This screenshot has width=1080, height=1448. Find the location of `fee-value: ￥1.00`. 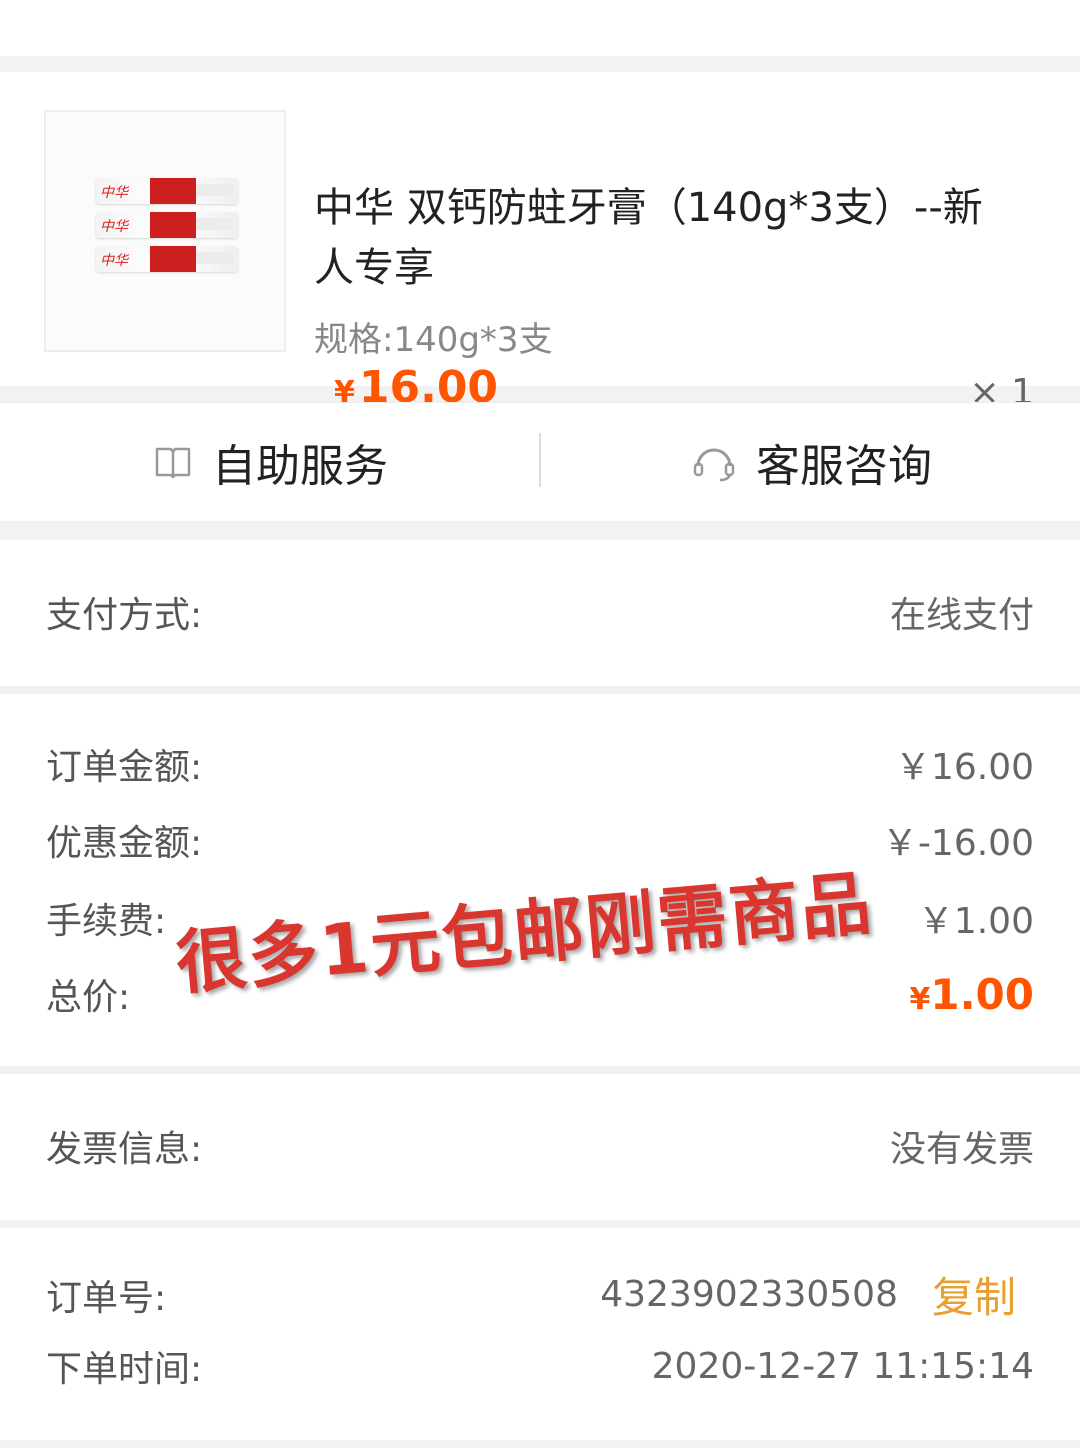

fee-value: ￥1.00 is located at coordinates (975, 921).